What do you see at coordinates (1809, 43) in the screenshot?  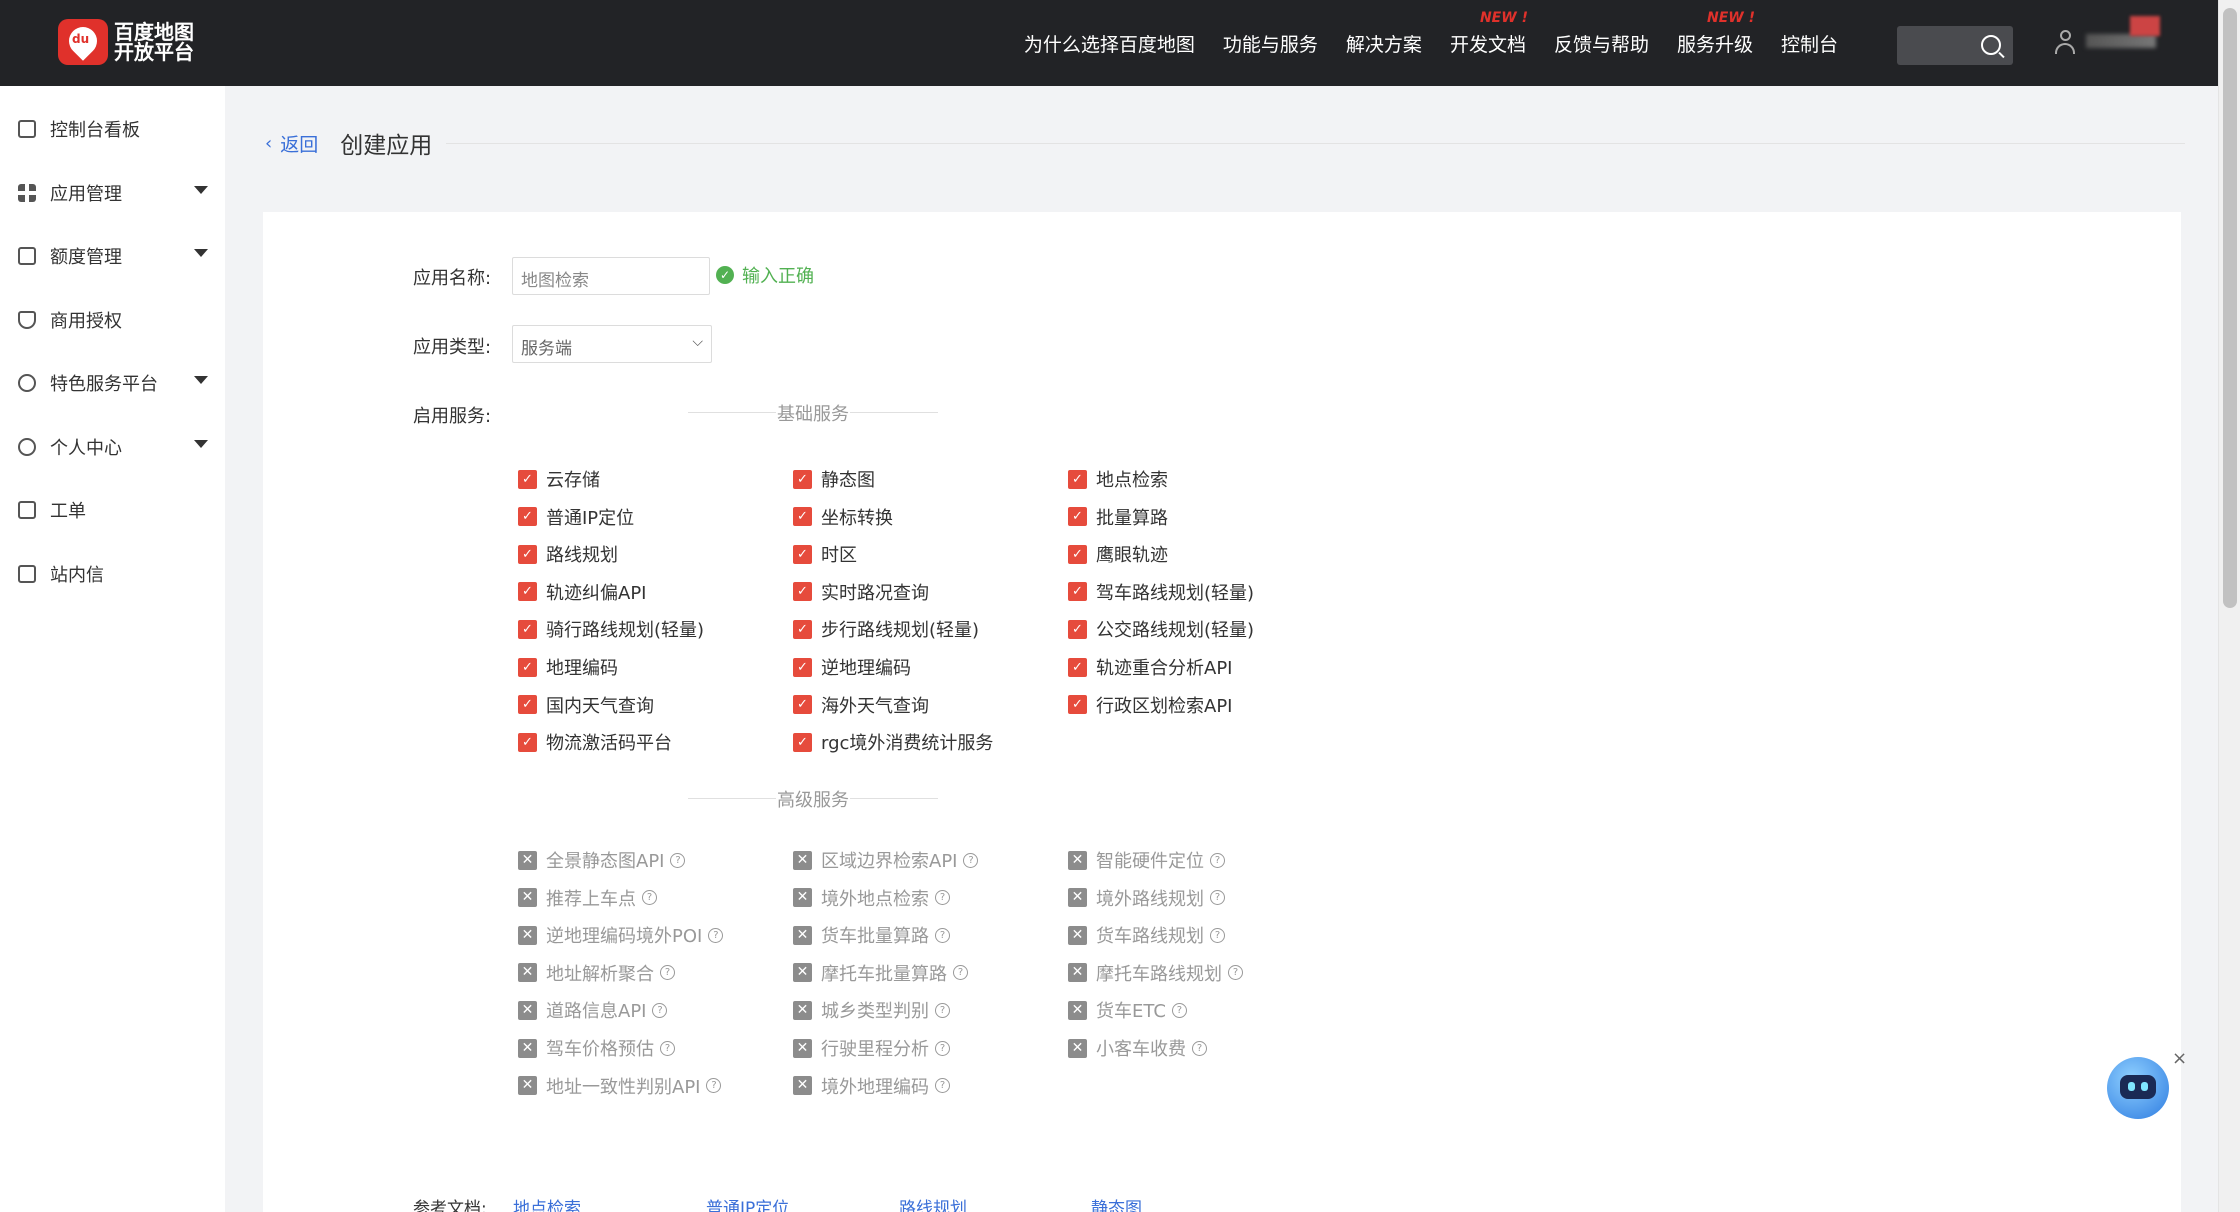 I see `nav-item: 控制台` at bounding box center [1809, 43].